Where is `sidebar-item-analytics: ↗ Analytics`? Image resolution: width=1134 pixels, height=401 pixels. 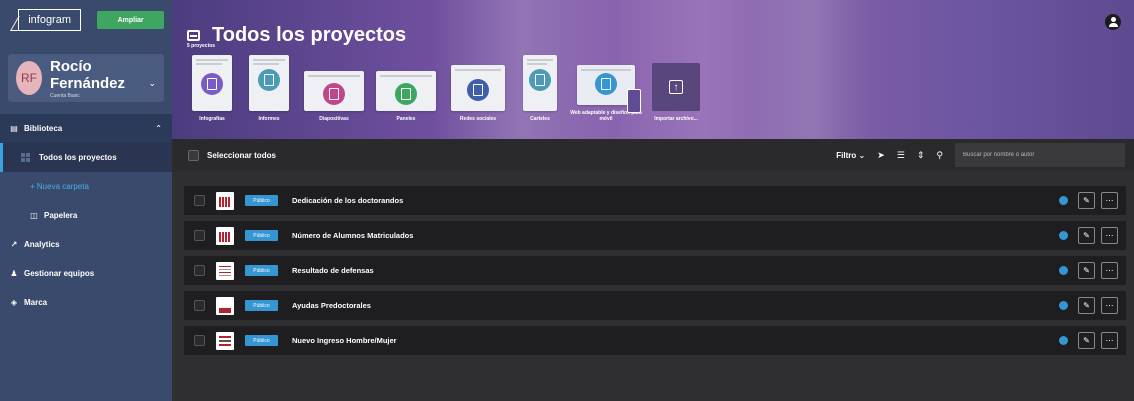
sidebar-item-analytics: ↗ Analytics is located at coordinates (86, 244).